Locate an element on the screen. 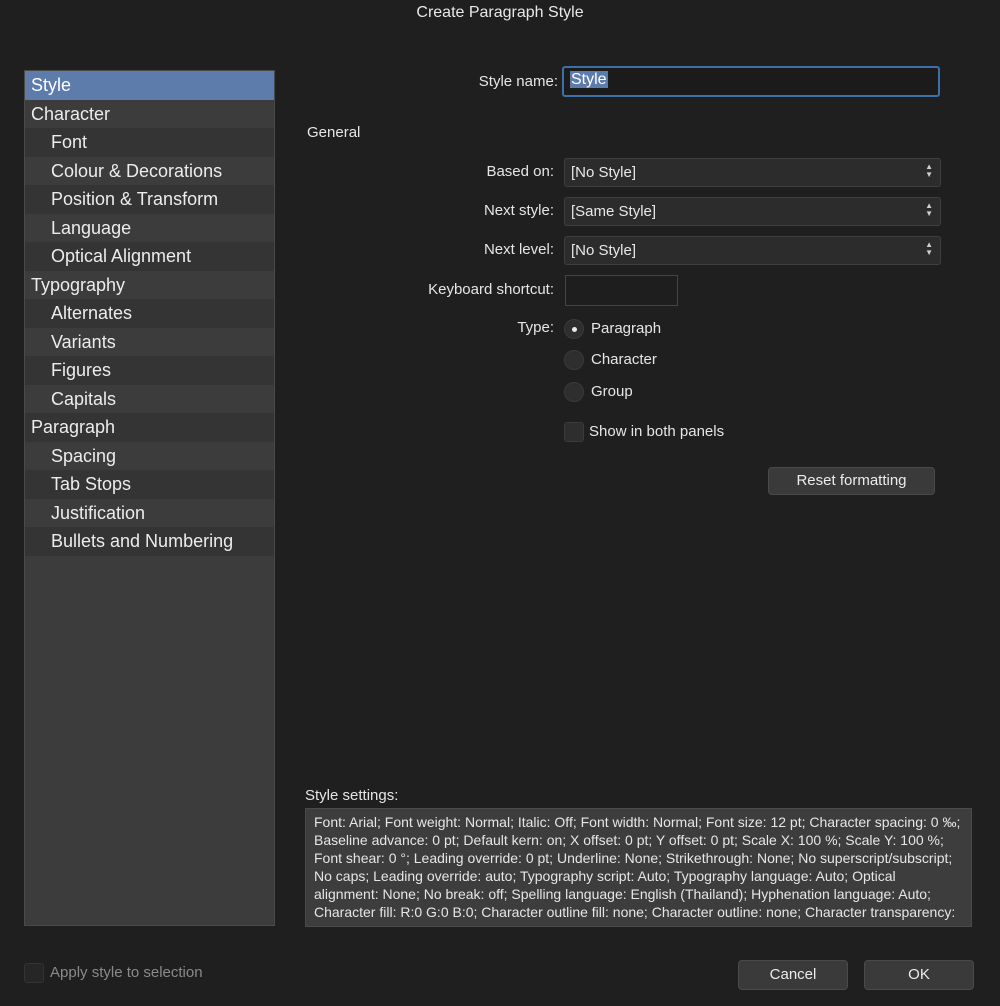  sidebar-item-style: Style is located at coordinates (149, 85).